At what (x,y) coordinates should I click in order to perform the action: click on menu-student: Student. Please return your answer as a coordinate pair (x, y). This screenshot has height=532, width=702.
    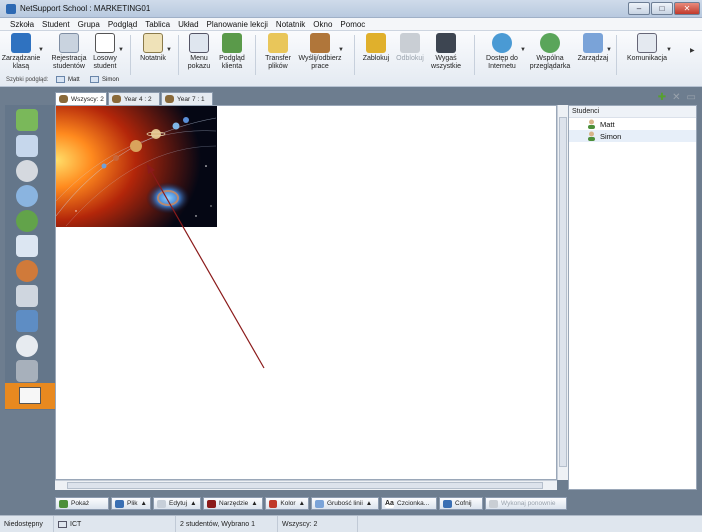
    Looking at the image, I should click on (56, 24).